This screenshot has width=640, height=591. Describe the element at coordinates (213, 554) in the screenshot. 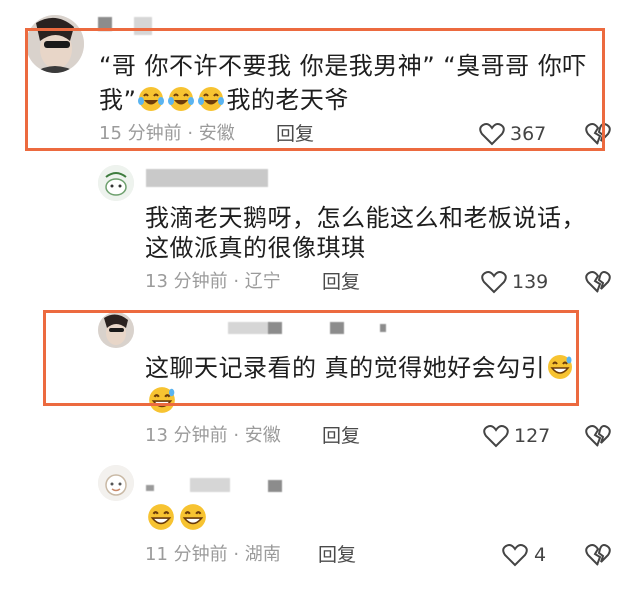

I see `comment-time-location: 11 分钟前 · 湖南` at that location.